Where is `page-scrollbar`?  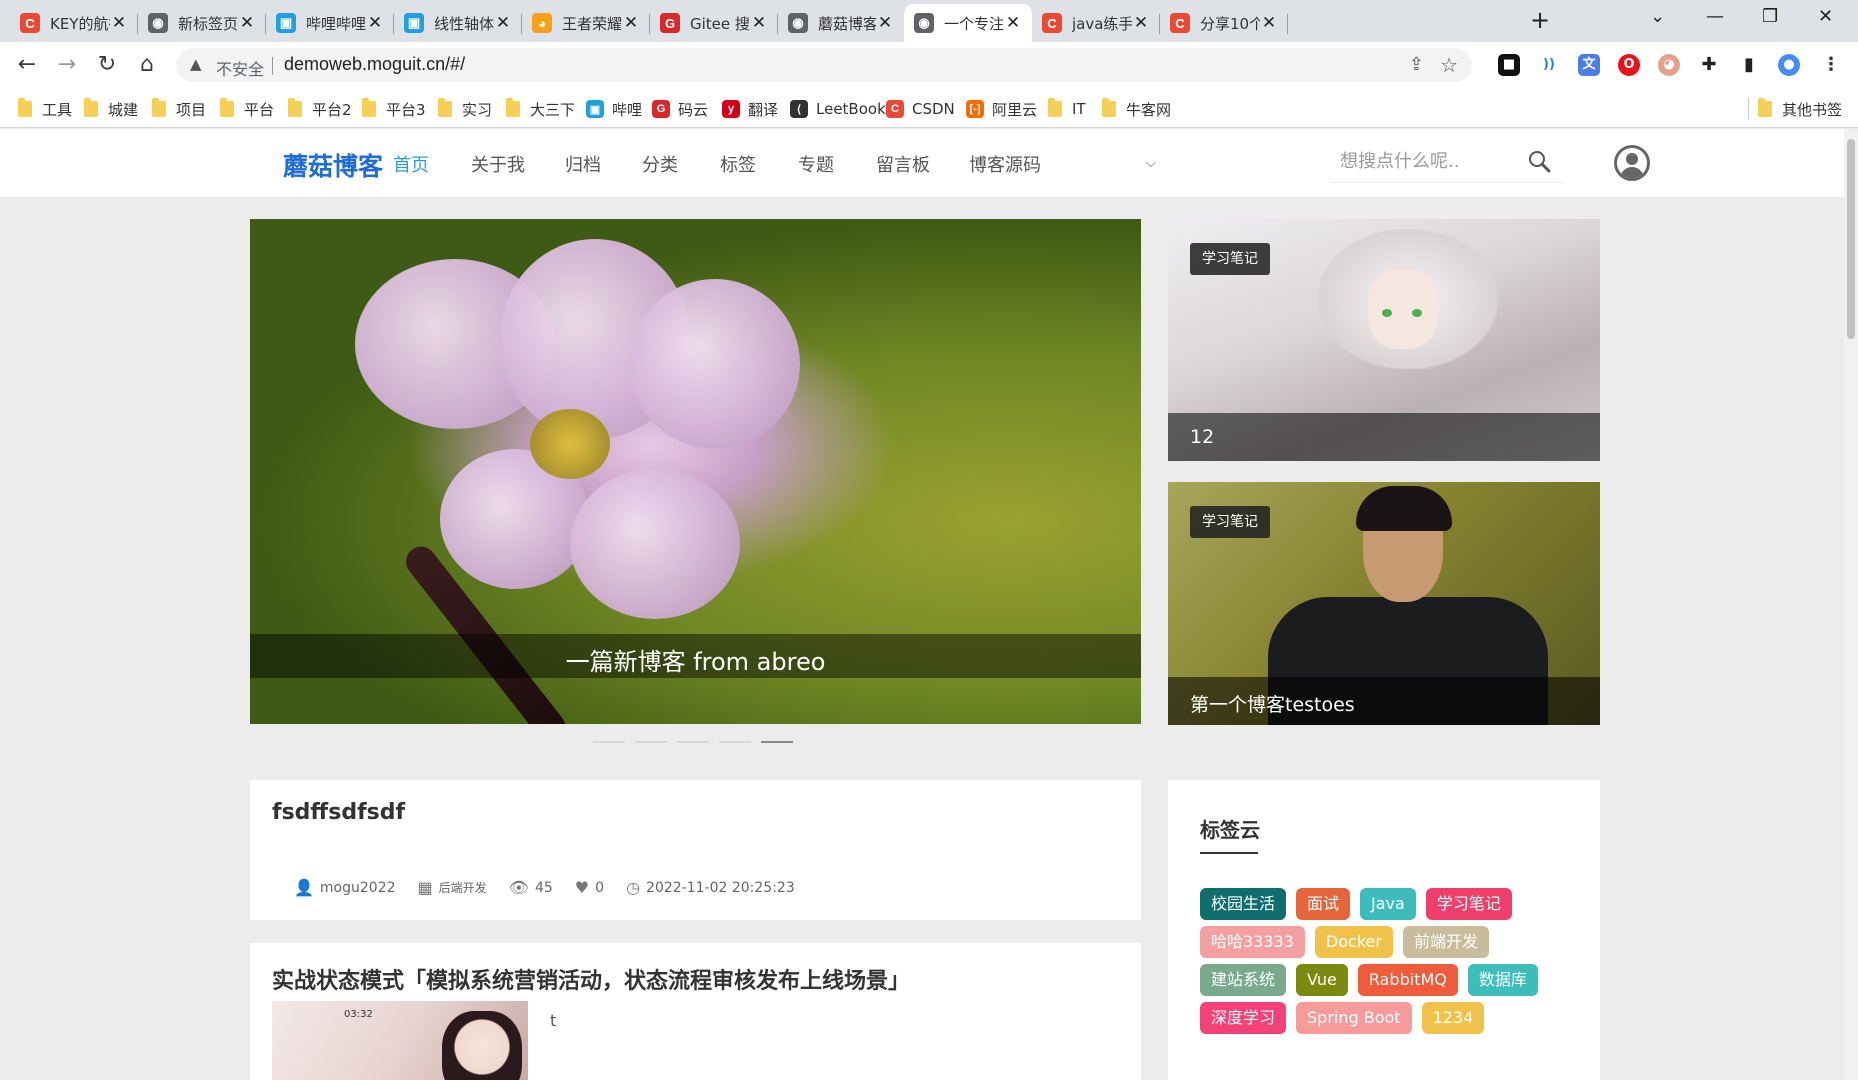
page-scrollbar is located at coordinates (1851, 604).